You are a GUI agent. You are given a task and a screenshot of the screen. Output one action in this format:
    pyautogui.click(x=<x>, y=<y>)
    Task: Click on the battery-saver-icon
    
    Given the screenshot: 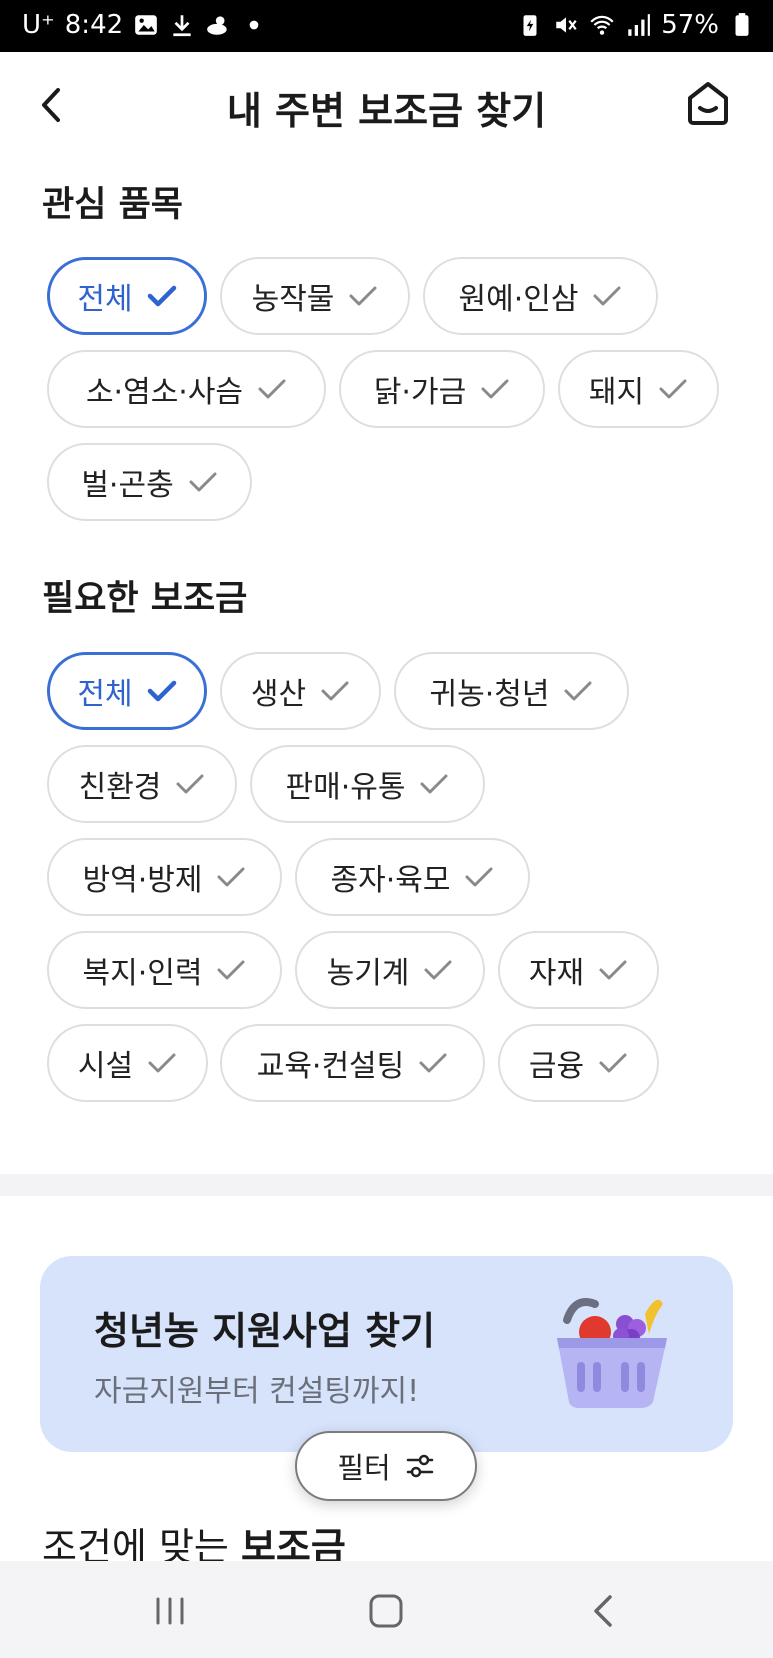 What is the action you would take?
    pyautogui.click(x=530, y=25)
    